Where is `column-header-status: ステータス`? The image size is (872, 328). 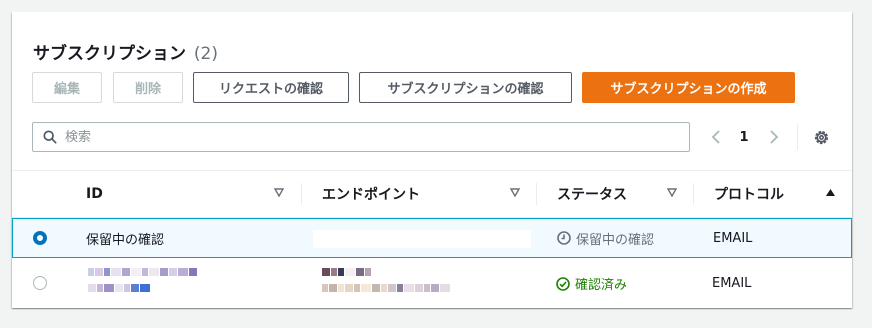
column-header-status: ステータス is located at coordinates (615, 194).